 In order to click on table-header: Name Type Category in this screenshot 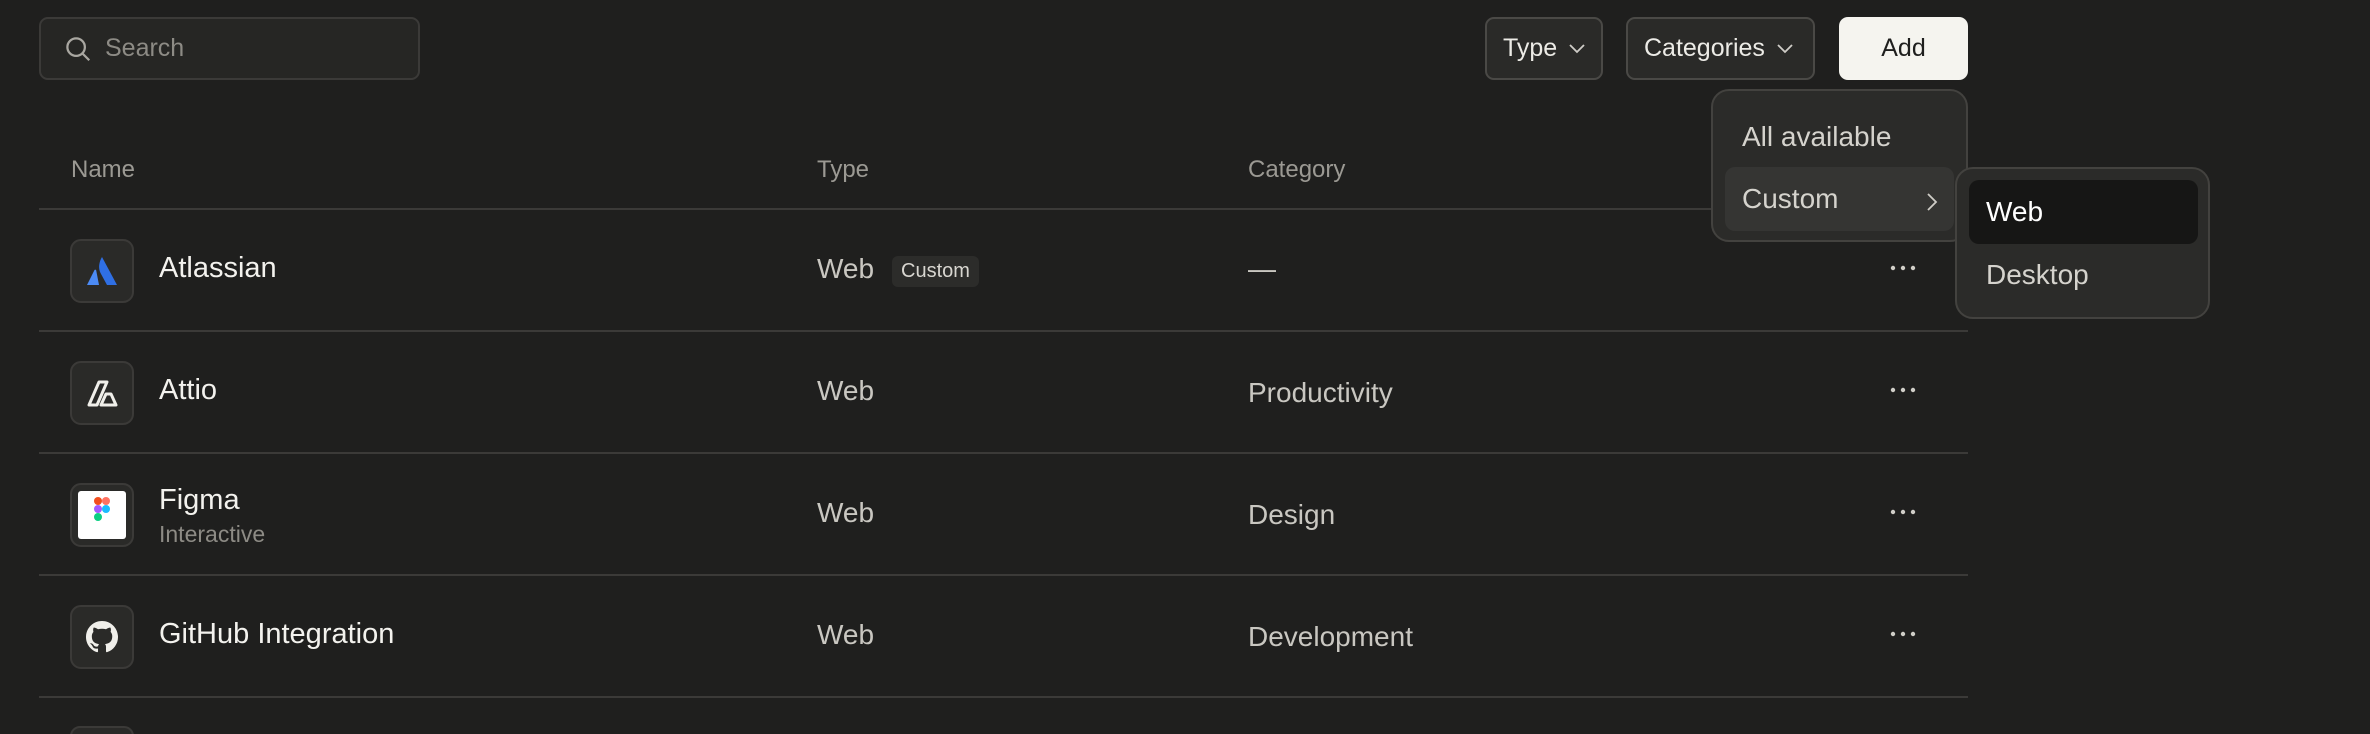, I will do `click(1003, 179)`.